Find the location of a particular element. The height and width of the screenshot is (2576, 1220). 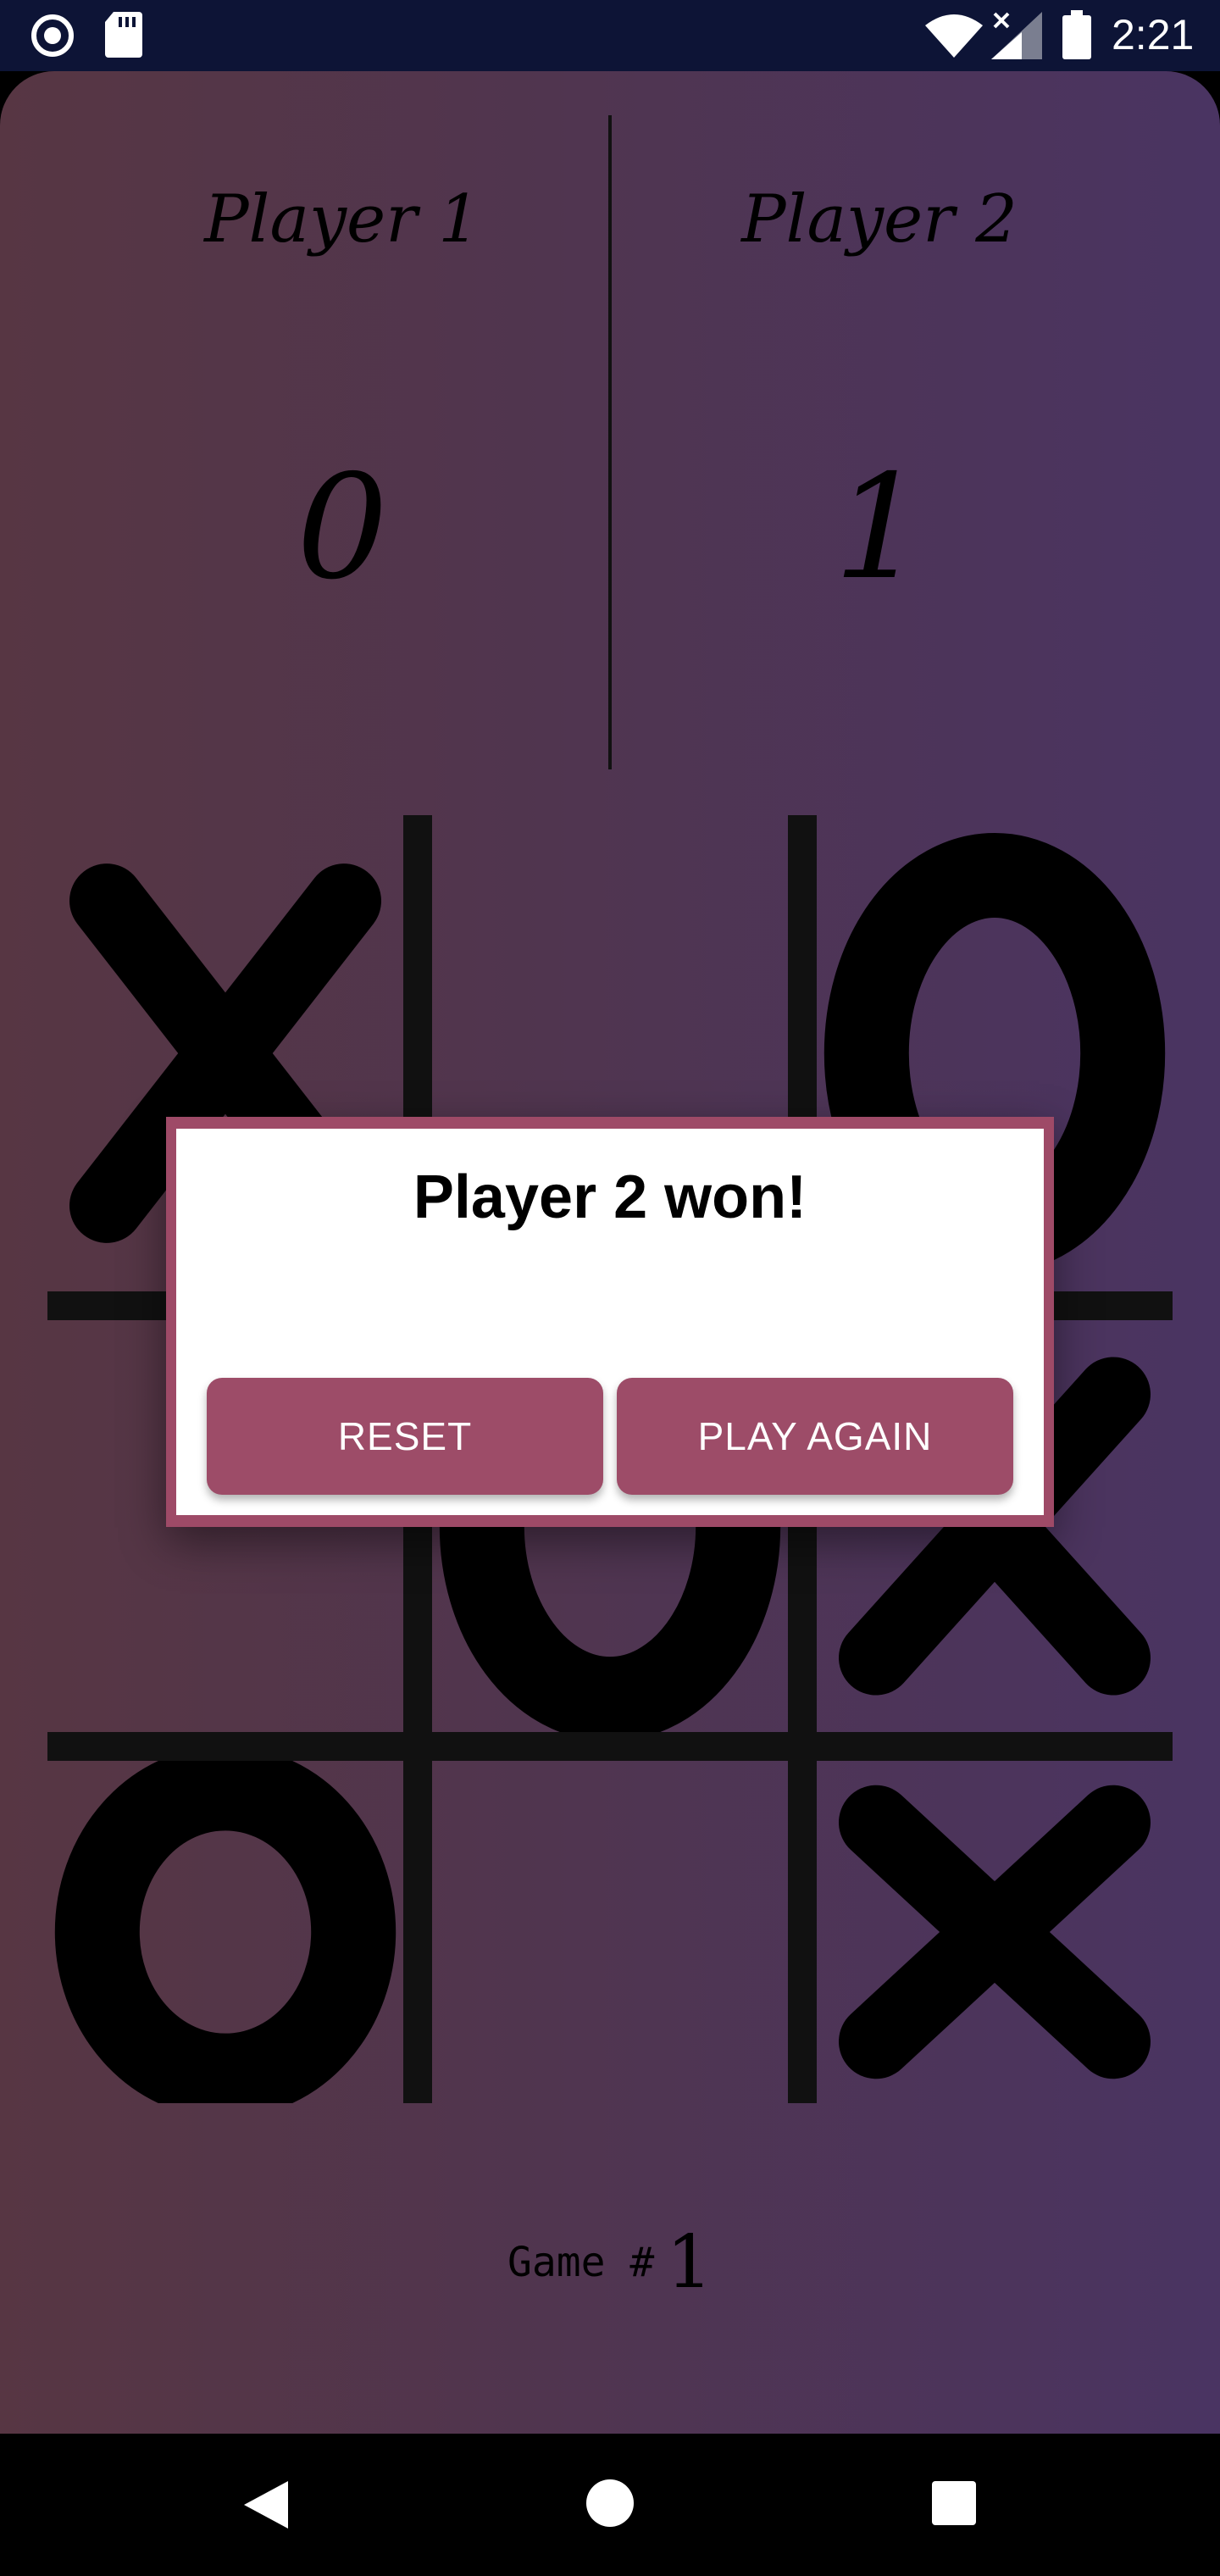

recents-icon is located at coordinates (954, 2505).